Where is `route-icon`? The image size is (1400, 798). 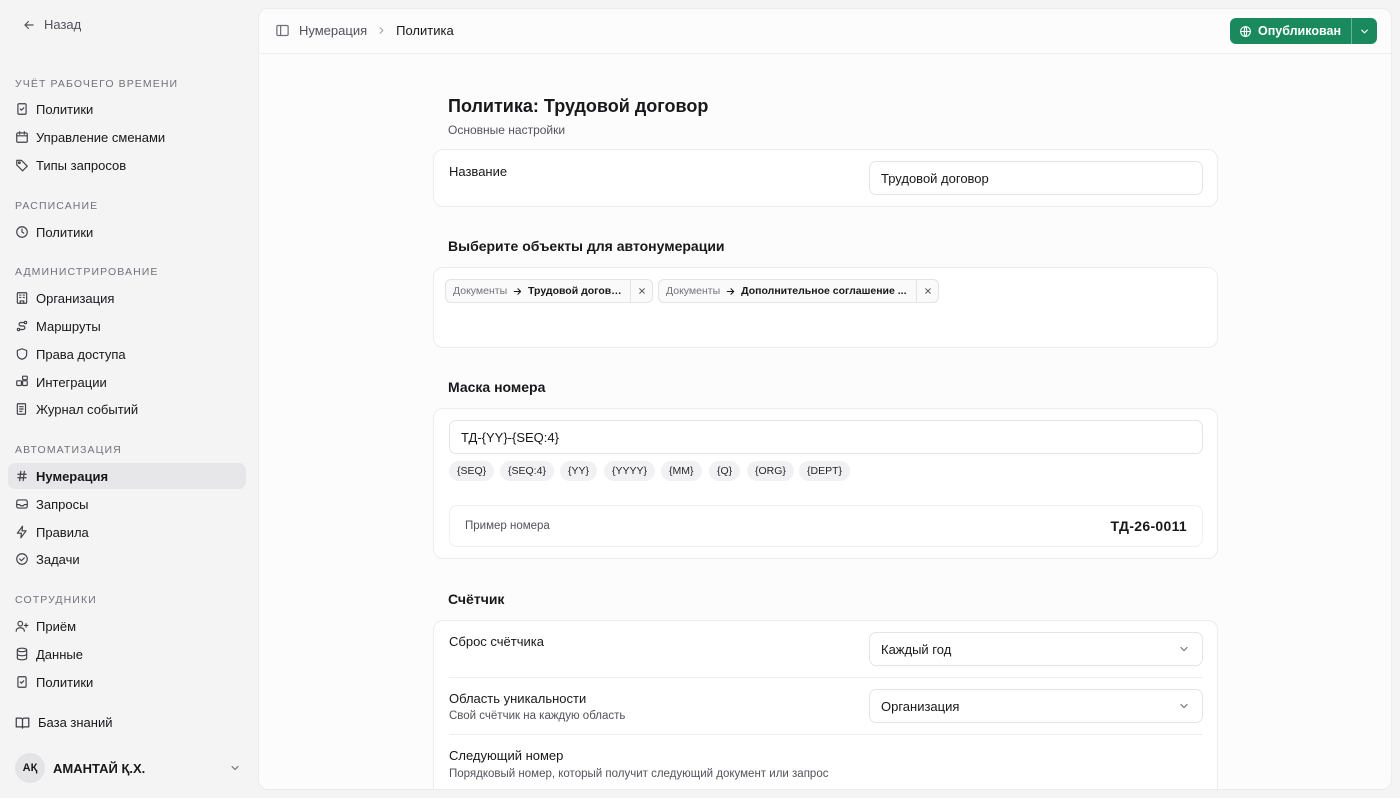 route-icon is located at coordinates (22, 326).